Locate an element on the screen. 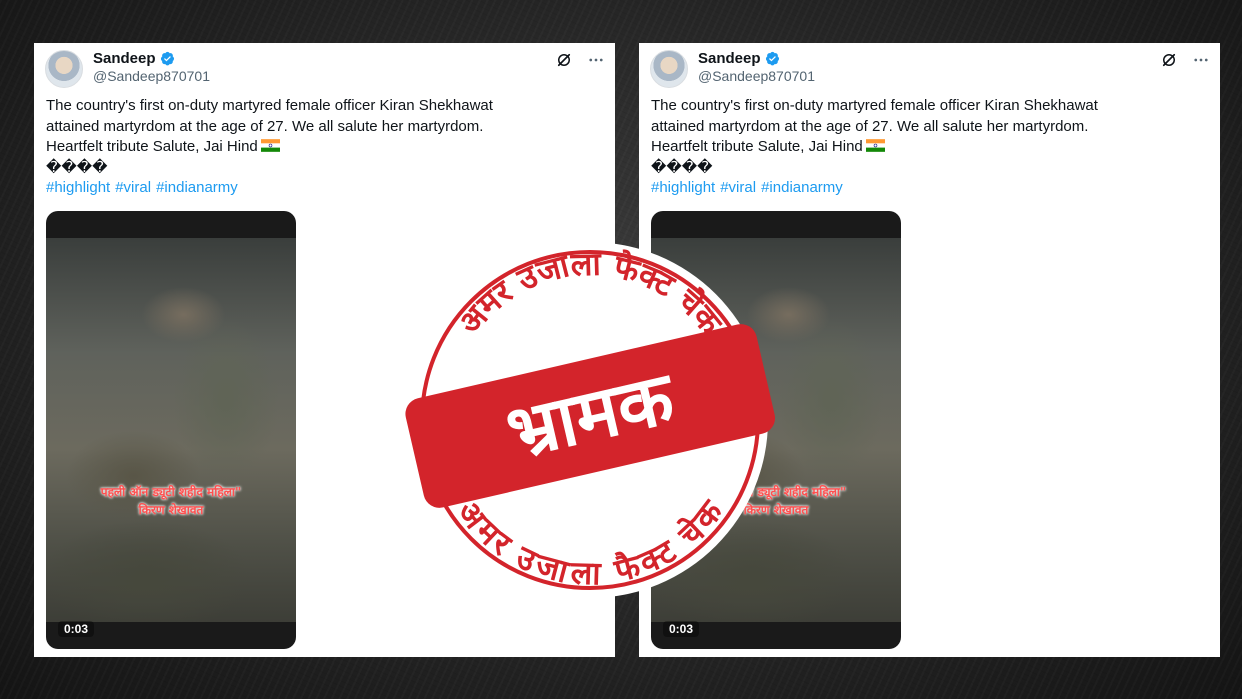 The image size is (1242, 699). video-caption: किरण शेखावत is located at coordinates (171, 510).